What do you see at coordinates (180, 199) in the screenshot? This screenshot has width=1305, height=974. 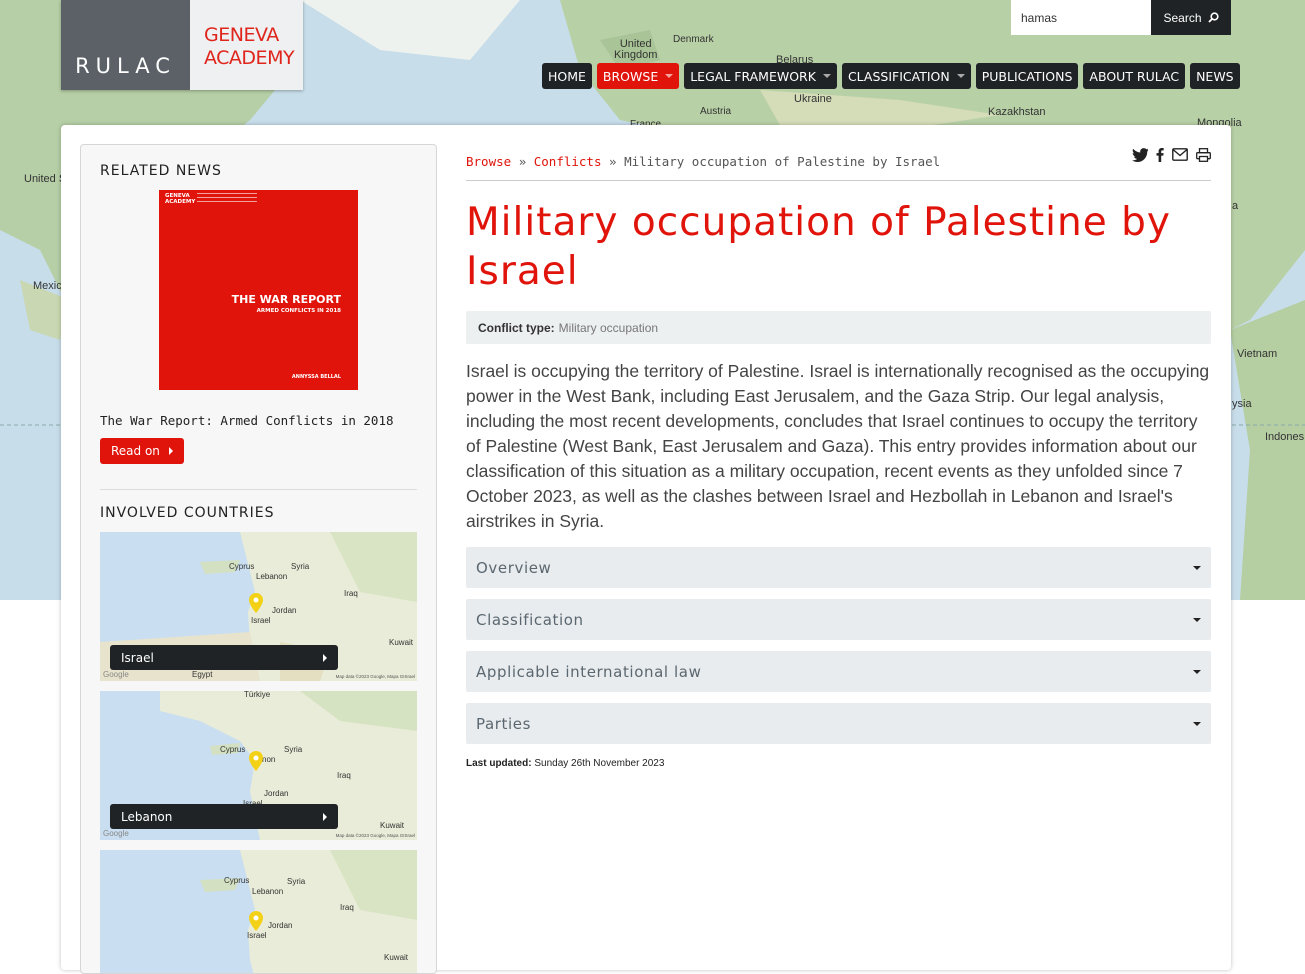 I see `cover-logo: GENEVA ACADEMY` at bounding box center [180, 199].